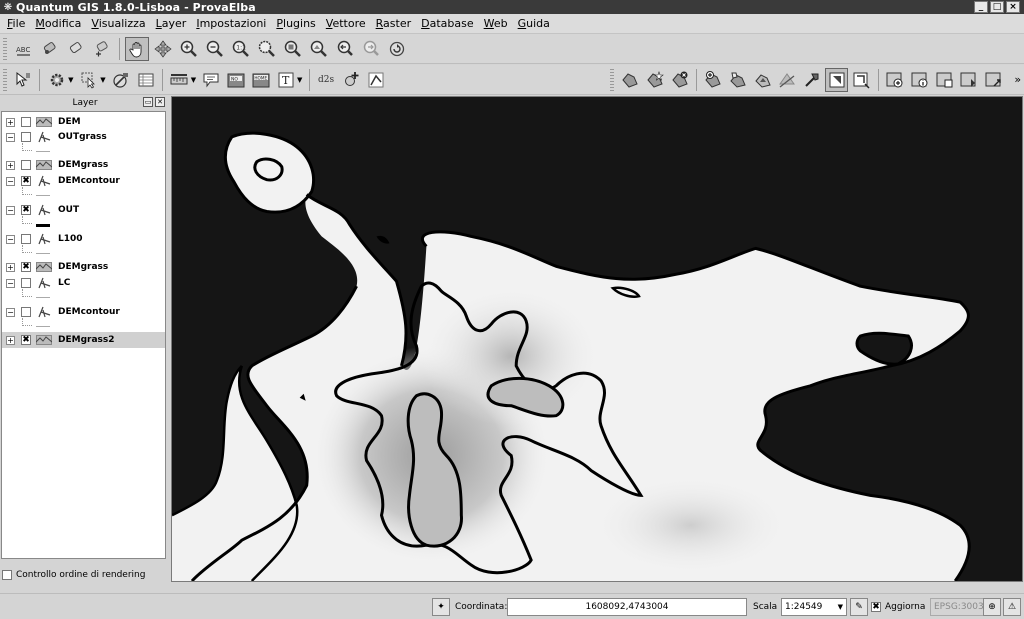 The height and width of the screenshot is (619, 1024). I want to click on pan-hand-icon, so click(137, 48).